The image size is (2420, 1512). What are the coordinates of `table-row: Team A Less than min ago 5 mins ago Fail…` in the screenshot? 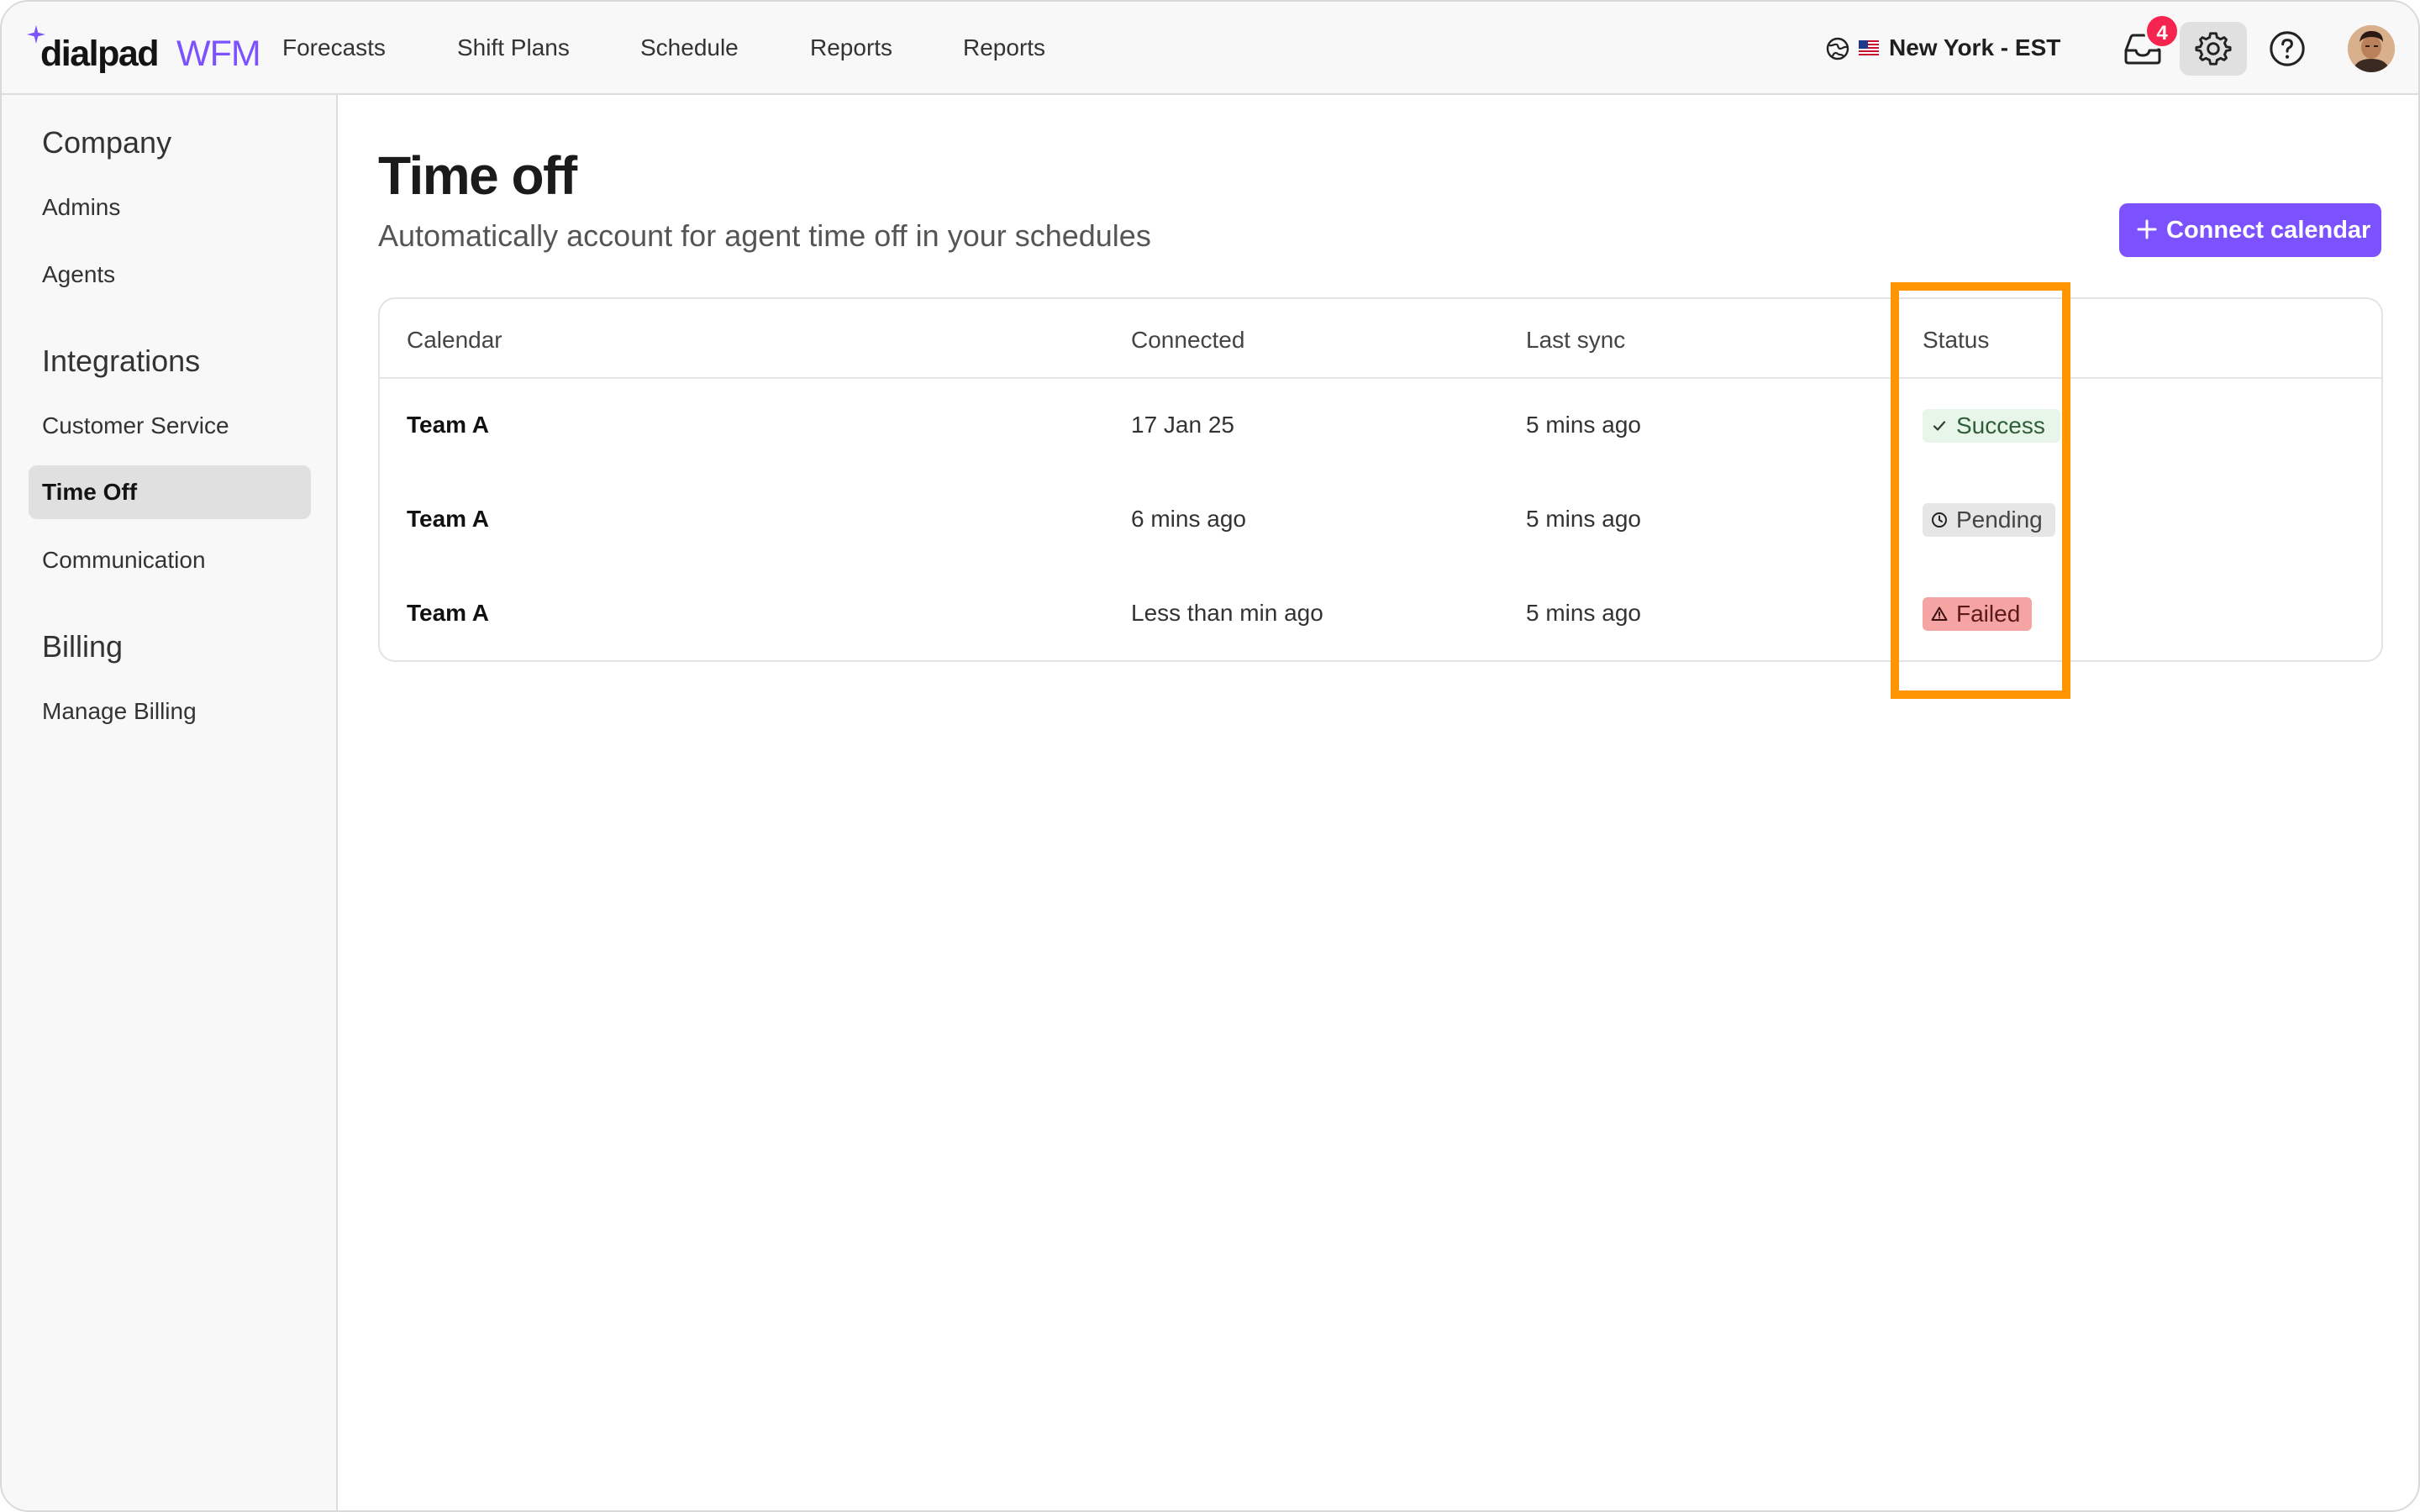 It's located at (1380, 614).